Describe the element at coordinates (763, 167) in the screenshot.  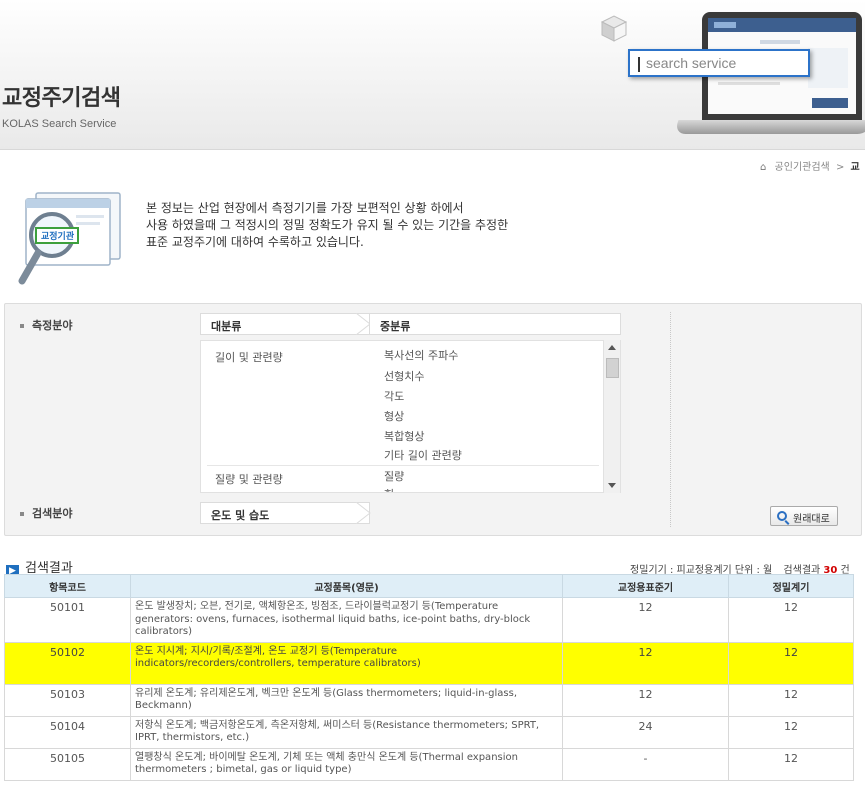
I see `home-icon: ⌂` at that location.